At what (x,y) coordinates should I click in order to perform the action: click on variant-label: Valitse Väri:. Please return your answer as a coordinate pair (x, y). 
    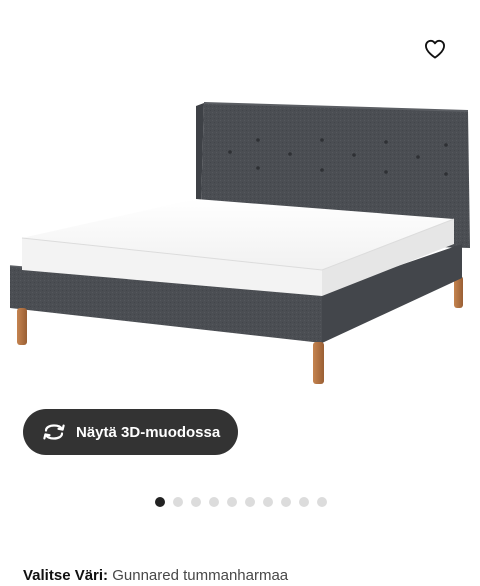
    Looking at the image, I should click on (68, 575).